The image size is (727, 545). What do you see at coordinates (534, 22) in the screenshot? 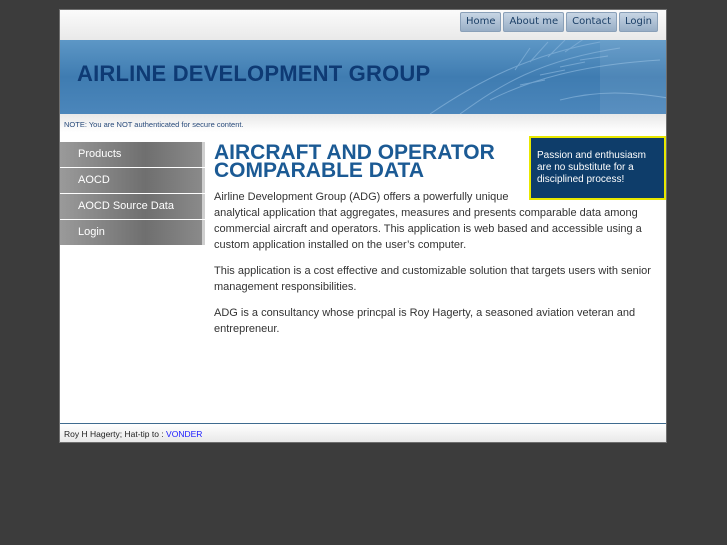
I see `nav-about-button: About me` at bounding box center [534, 22].